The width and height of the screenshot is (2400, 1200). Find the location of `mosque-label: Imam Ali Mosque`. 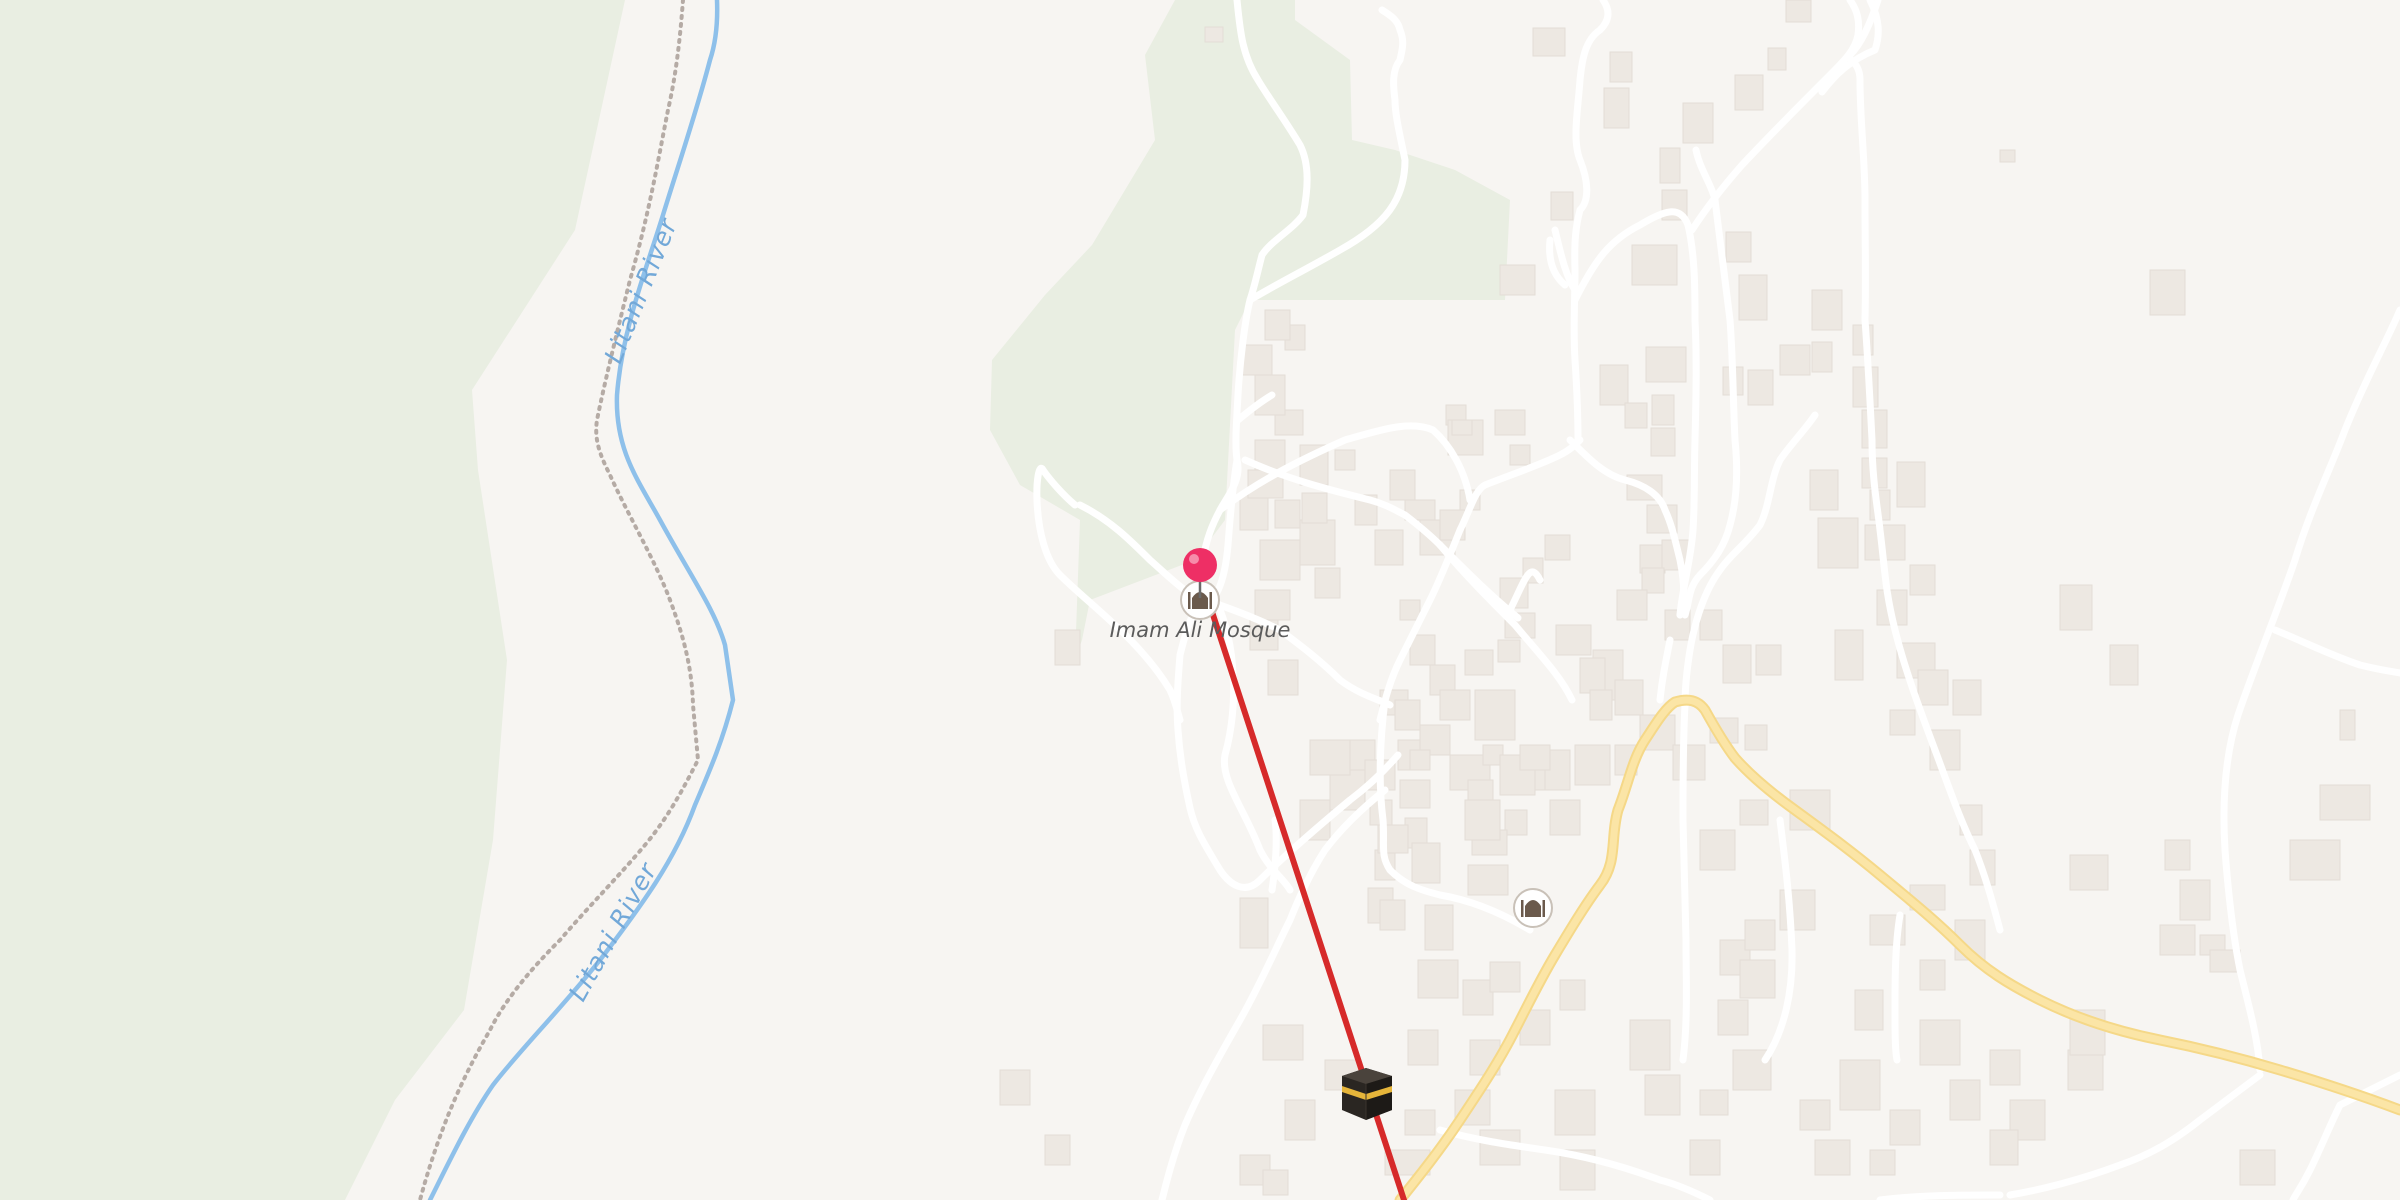

mosque-label: Imam Ali Mosque is located at coordinates (1200, 630).